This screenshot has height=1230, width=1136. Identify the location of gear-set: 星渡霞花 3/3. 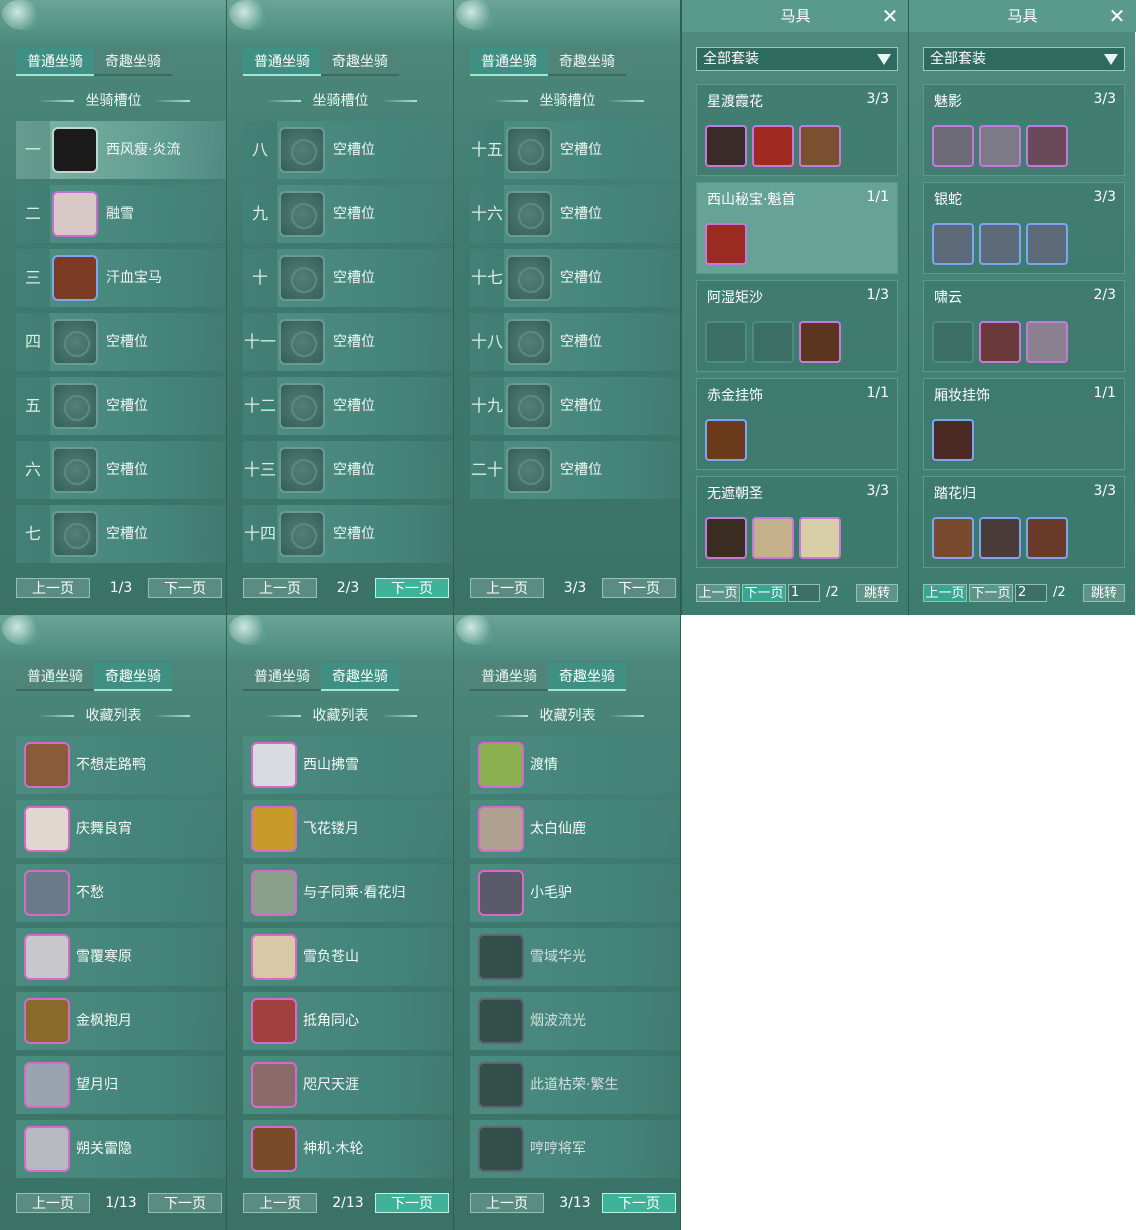
(797, 130).